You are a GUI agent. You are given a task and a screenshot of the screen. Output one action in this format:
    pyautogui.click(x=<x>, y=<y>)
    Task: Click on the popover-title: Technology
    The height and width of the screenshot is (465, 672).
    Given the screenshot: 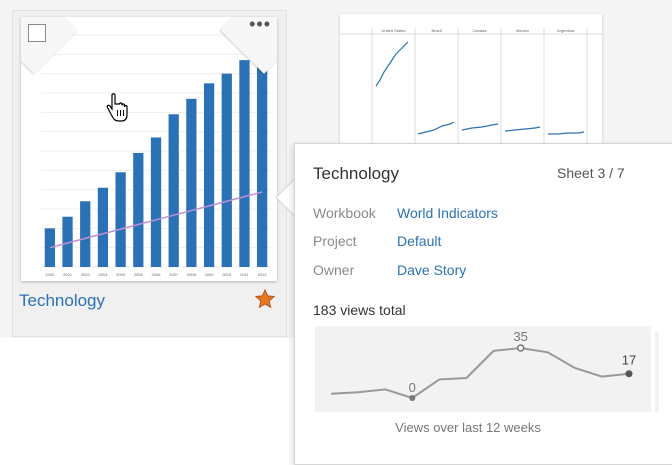 What is the action you would take?
    pyautogui.click(x=356, y=173)
    